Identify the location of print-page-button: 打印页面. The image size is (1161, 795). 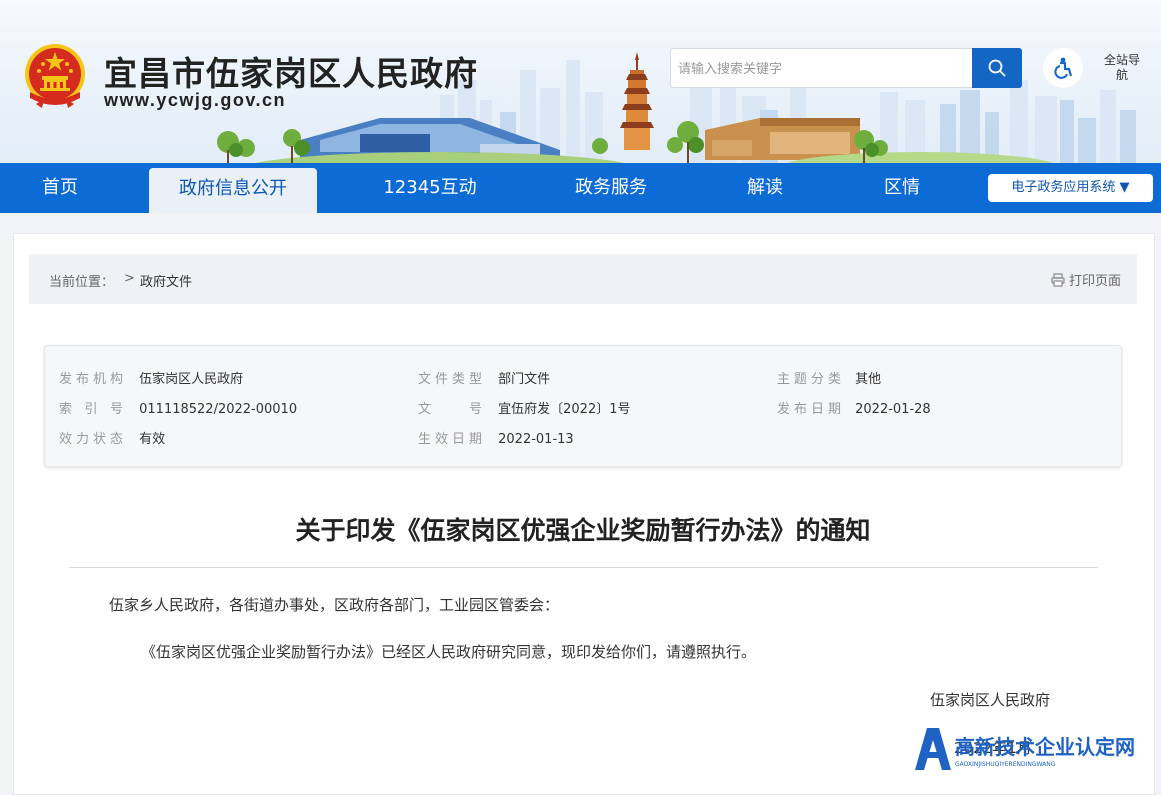
(1086, 279).